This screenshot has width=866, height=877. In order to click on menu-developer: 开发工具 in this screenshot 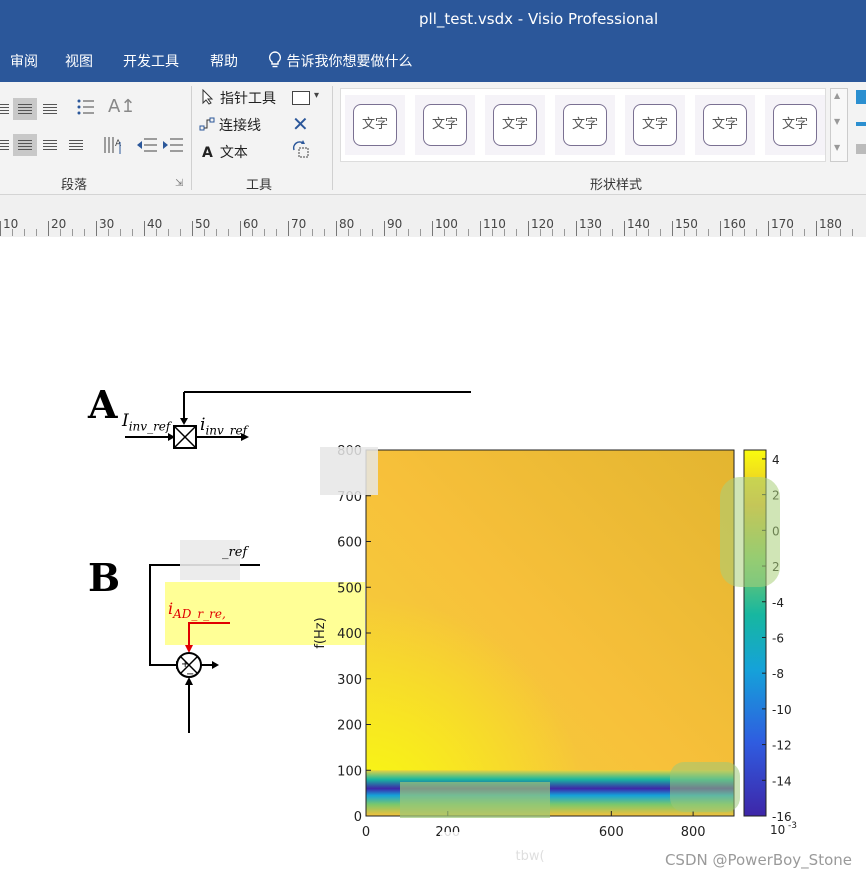, I will do `click(151, 61)`.